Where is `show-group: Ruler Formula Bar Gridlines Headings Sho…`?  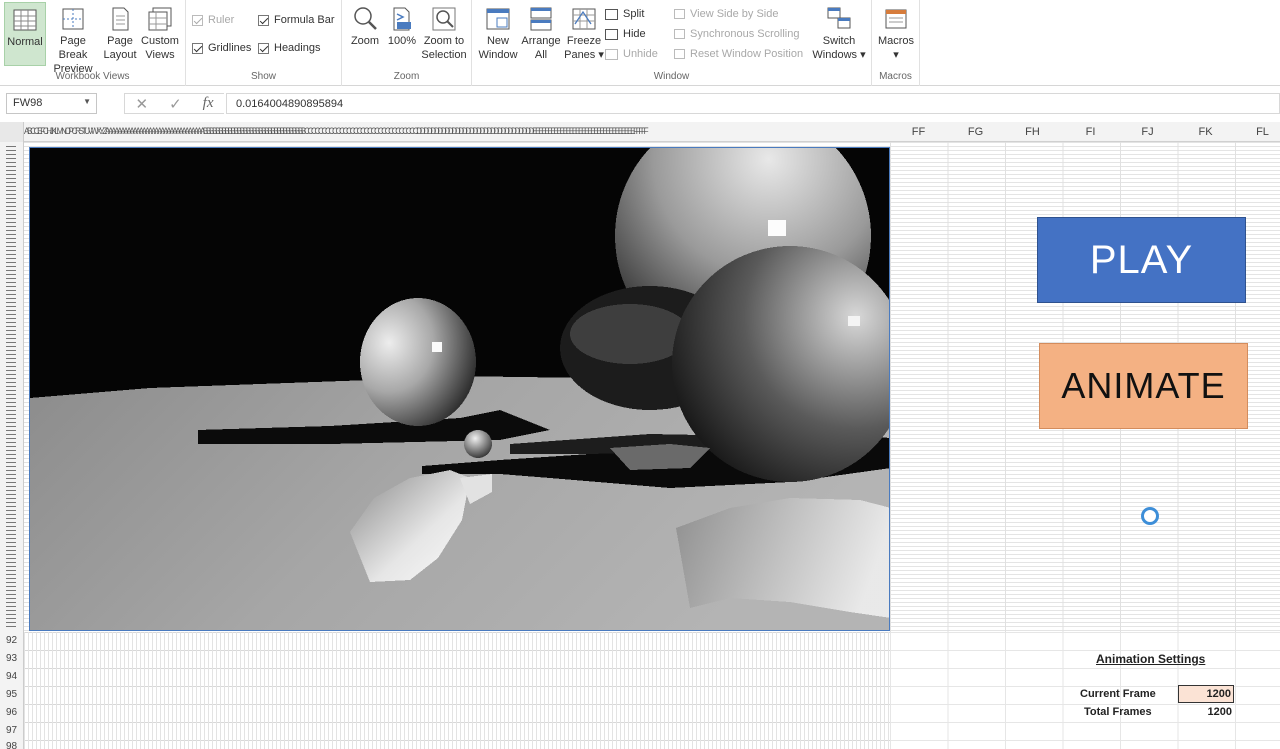 show-group: Ruler Formula Bar Gridlines Headings Sho… is located at coordinates (264, 43).